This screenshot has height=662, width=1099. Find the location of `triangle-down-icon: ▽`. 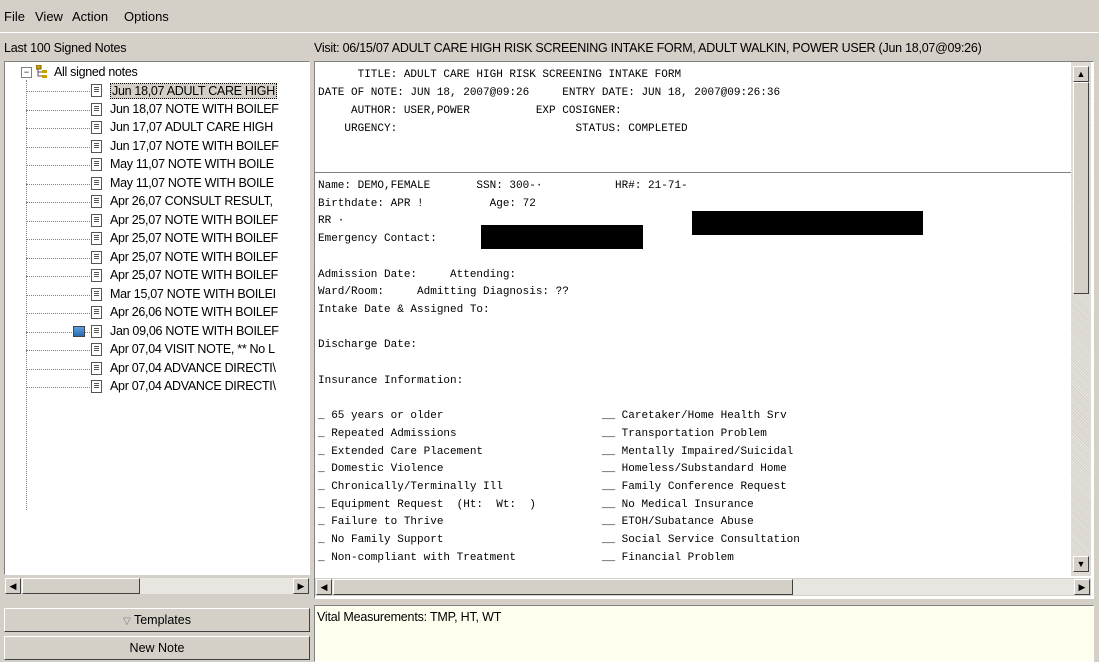

triangle-down-icon: ▽ is located at coordinates (127, 621).